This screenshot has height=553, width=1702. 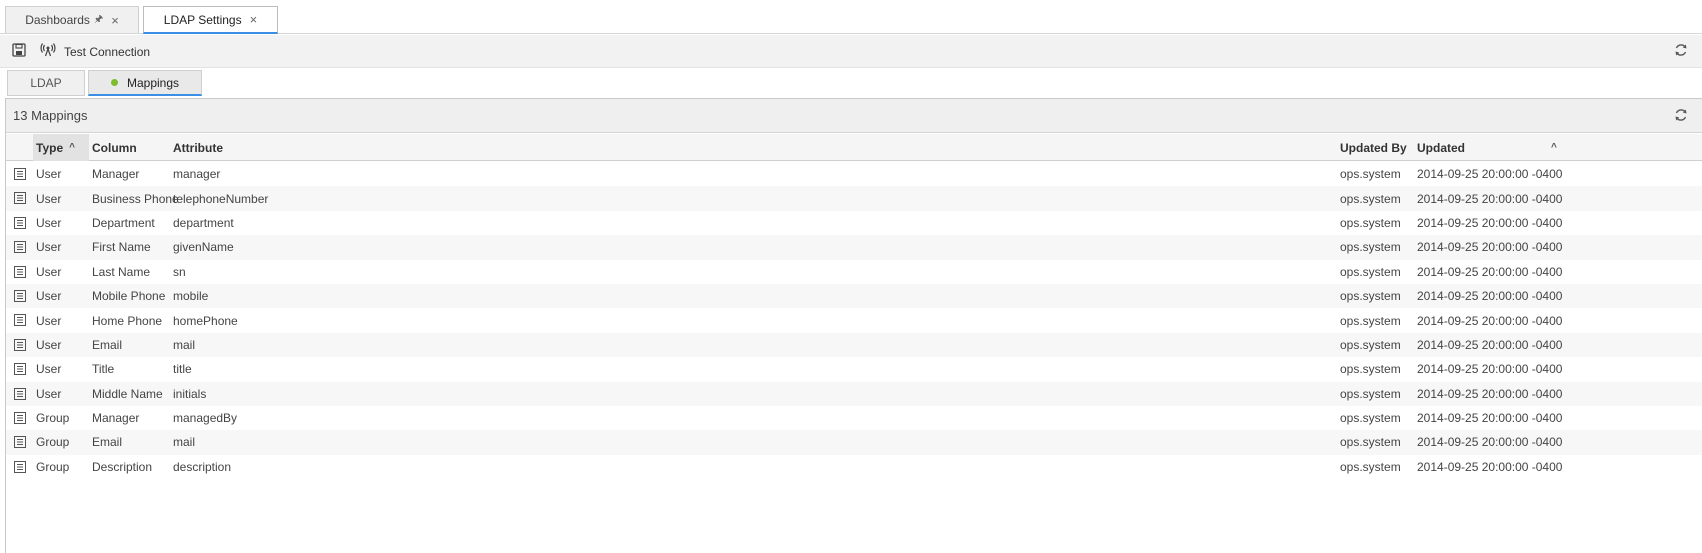 What do you see at coordinates (135, 198) in the screenshot?
I see `cell-column: Business Phone` at bounding box center [135, 198].